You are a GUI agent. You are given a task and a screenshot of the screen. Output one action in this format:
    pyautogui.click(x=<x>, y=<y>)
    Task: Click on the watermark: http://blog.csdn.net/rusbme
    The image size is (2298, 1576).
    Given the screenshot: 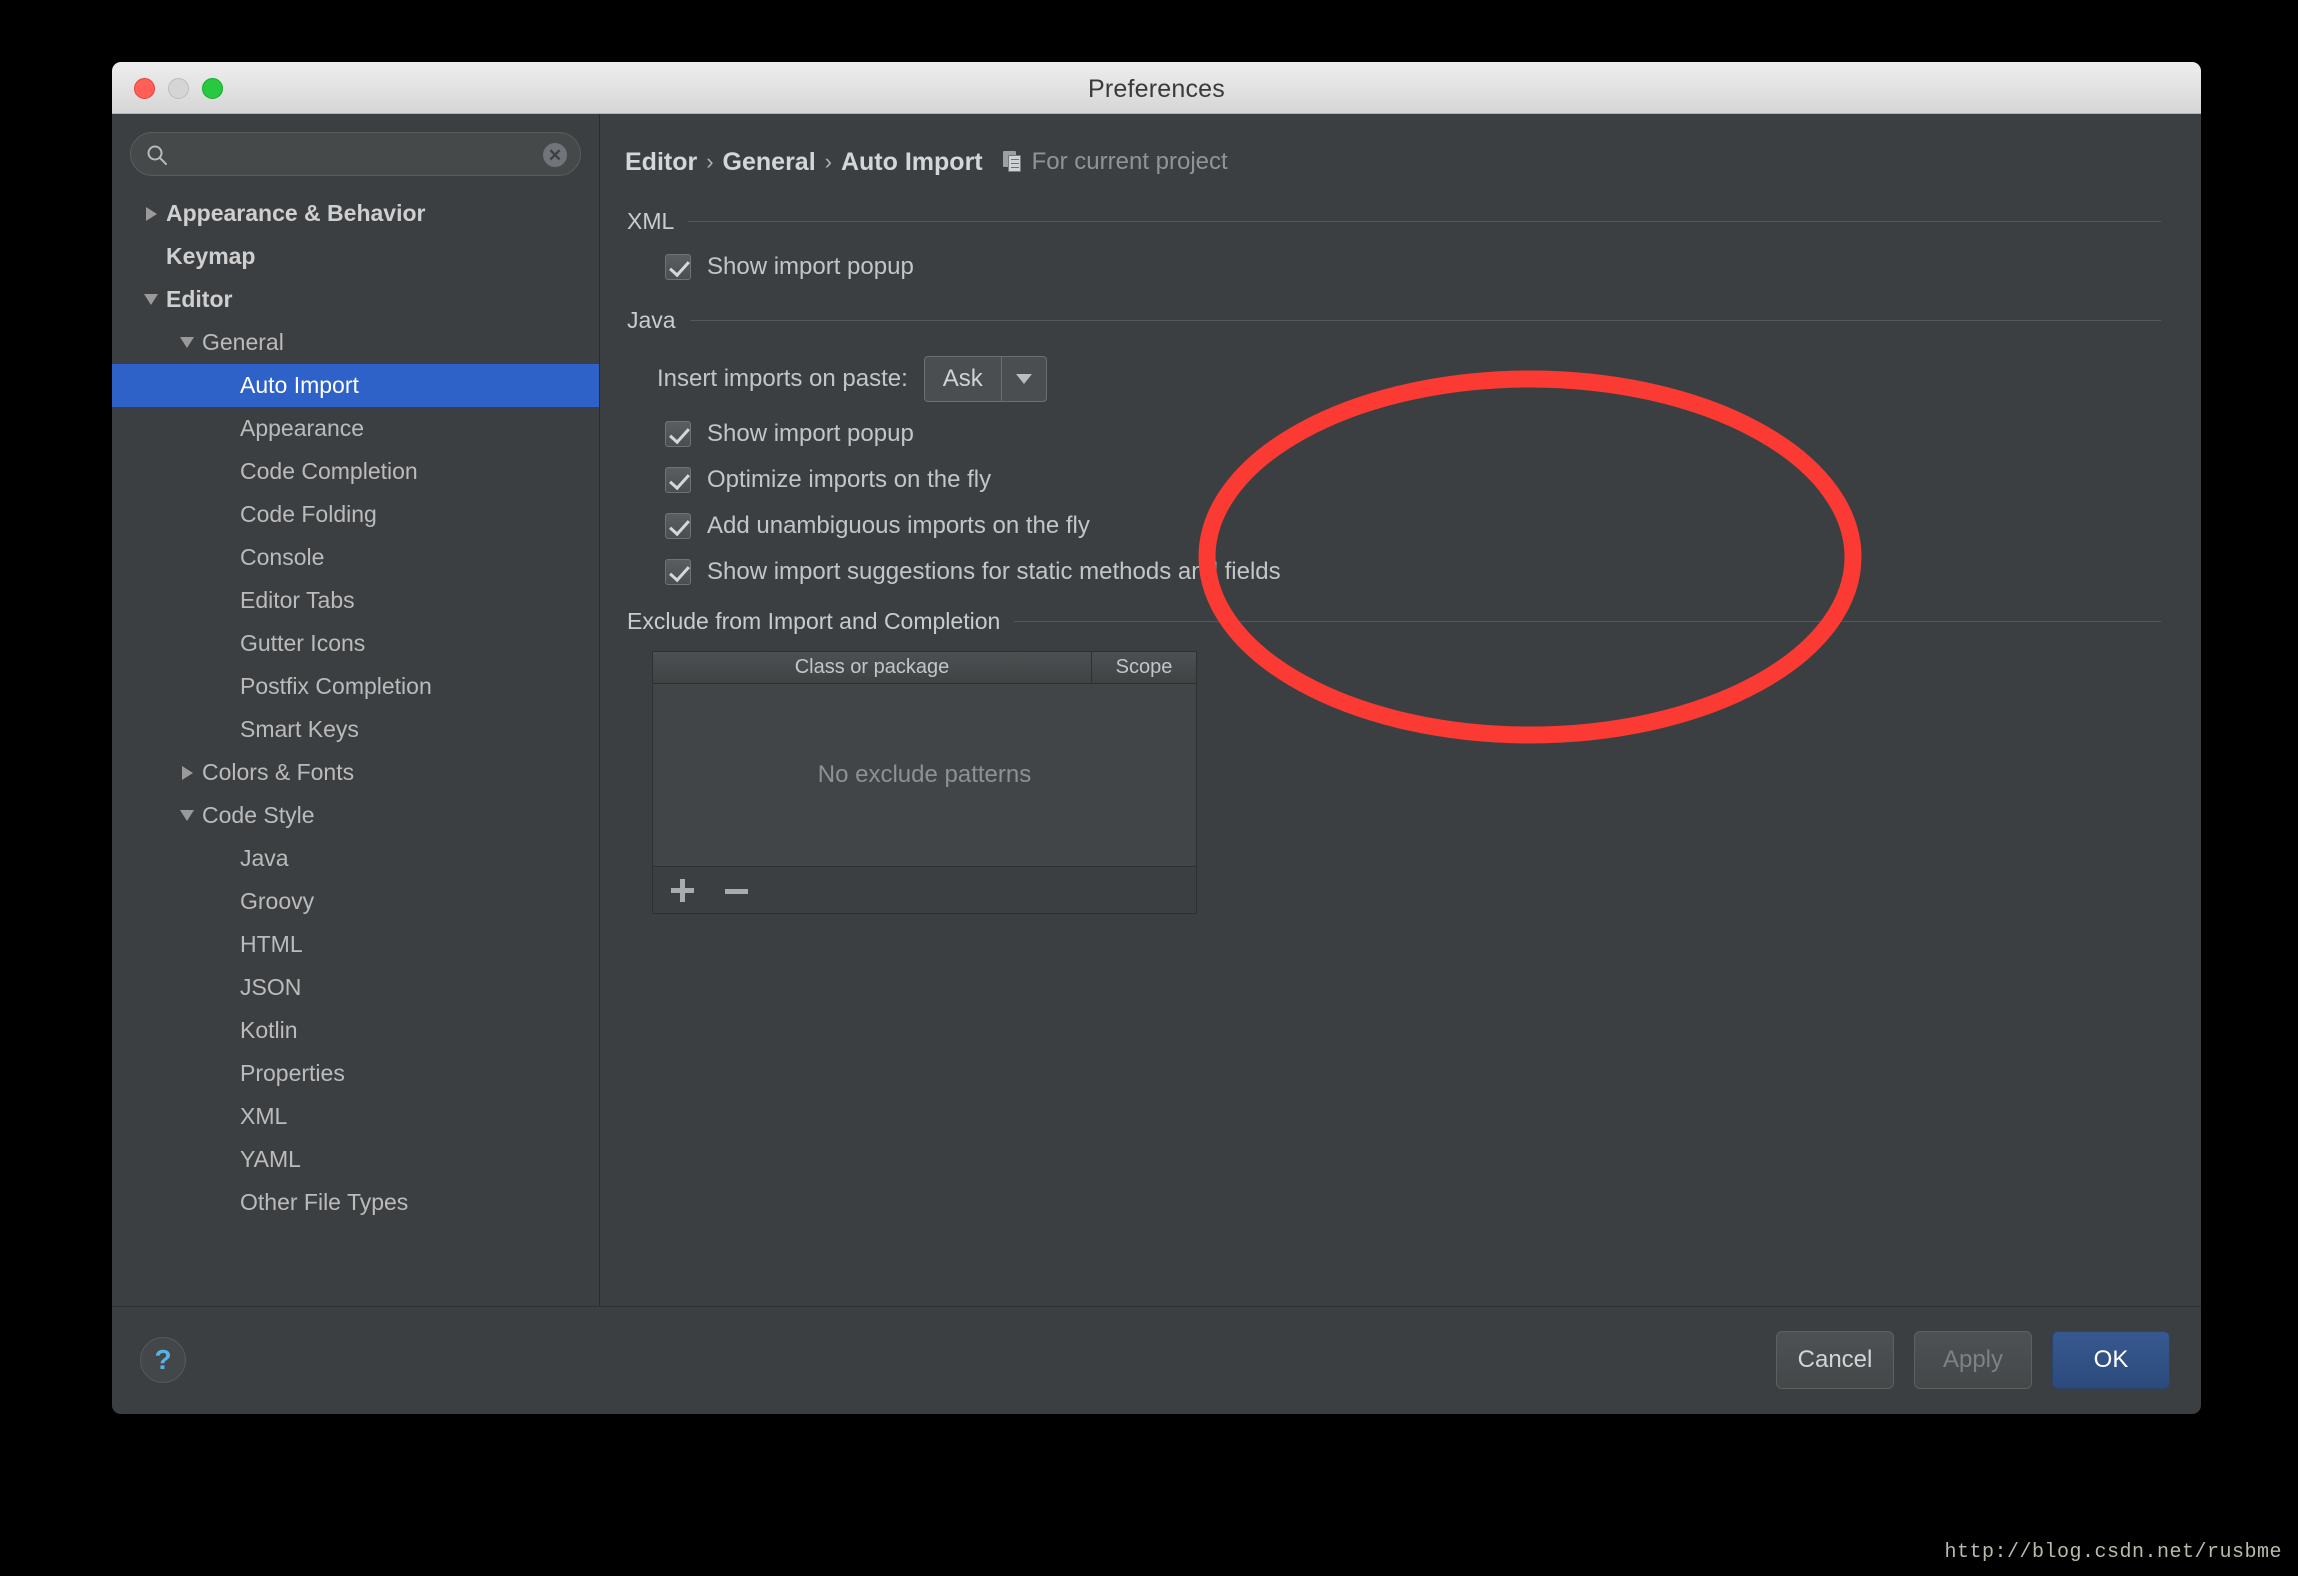 What is the action you would take?
    pyautogui.click(x=2113, y=1552)
    